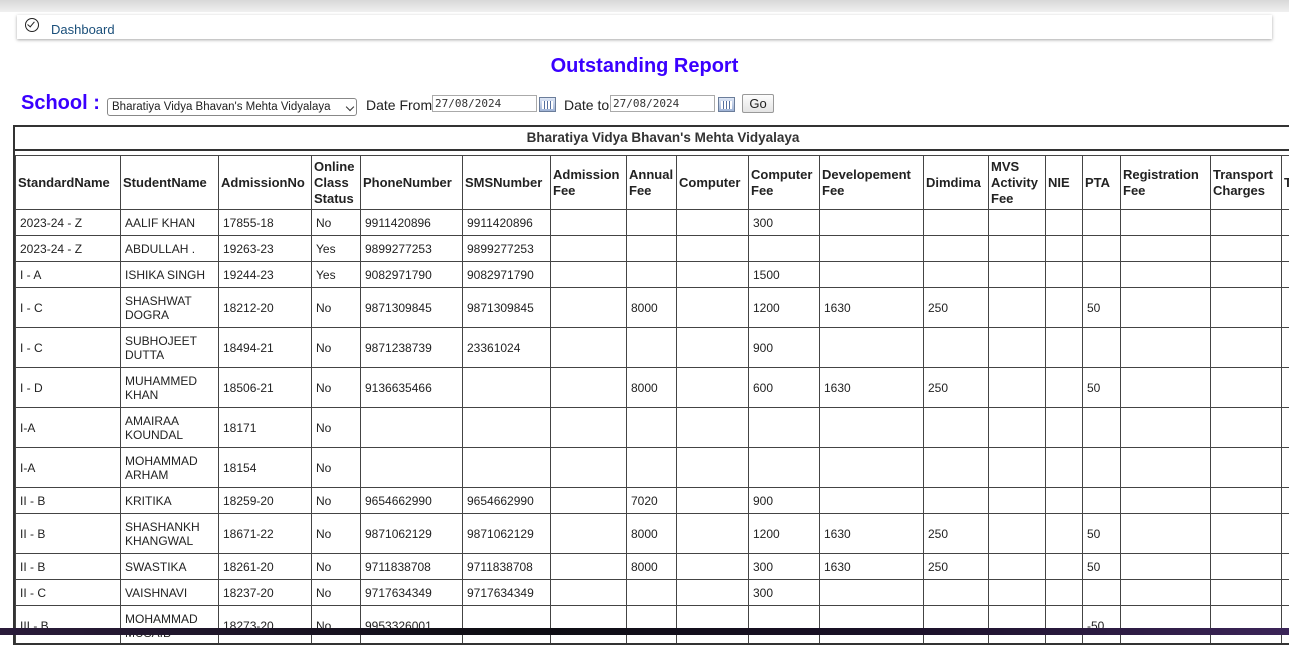  Describe the element at coordinates (68, 388) in the screenshot. I see `table-cell: I - D` at that location.